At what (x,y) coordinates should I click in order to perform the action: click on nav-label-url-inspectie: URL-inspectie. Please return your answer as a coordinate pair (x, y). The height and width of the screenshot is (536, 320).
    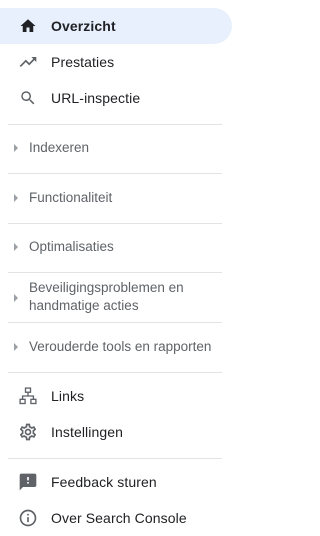
    Looking at the image, I should click on (96, 98).